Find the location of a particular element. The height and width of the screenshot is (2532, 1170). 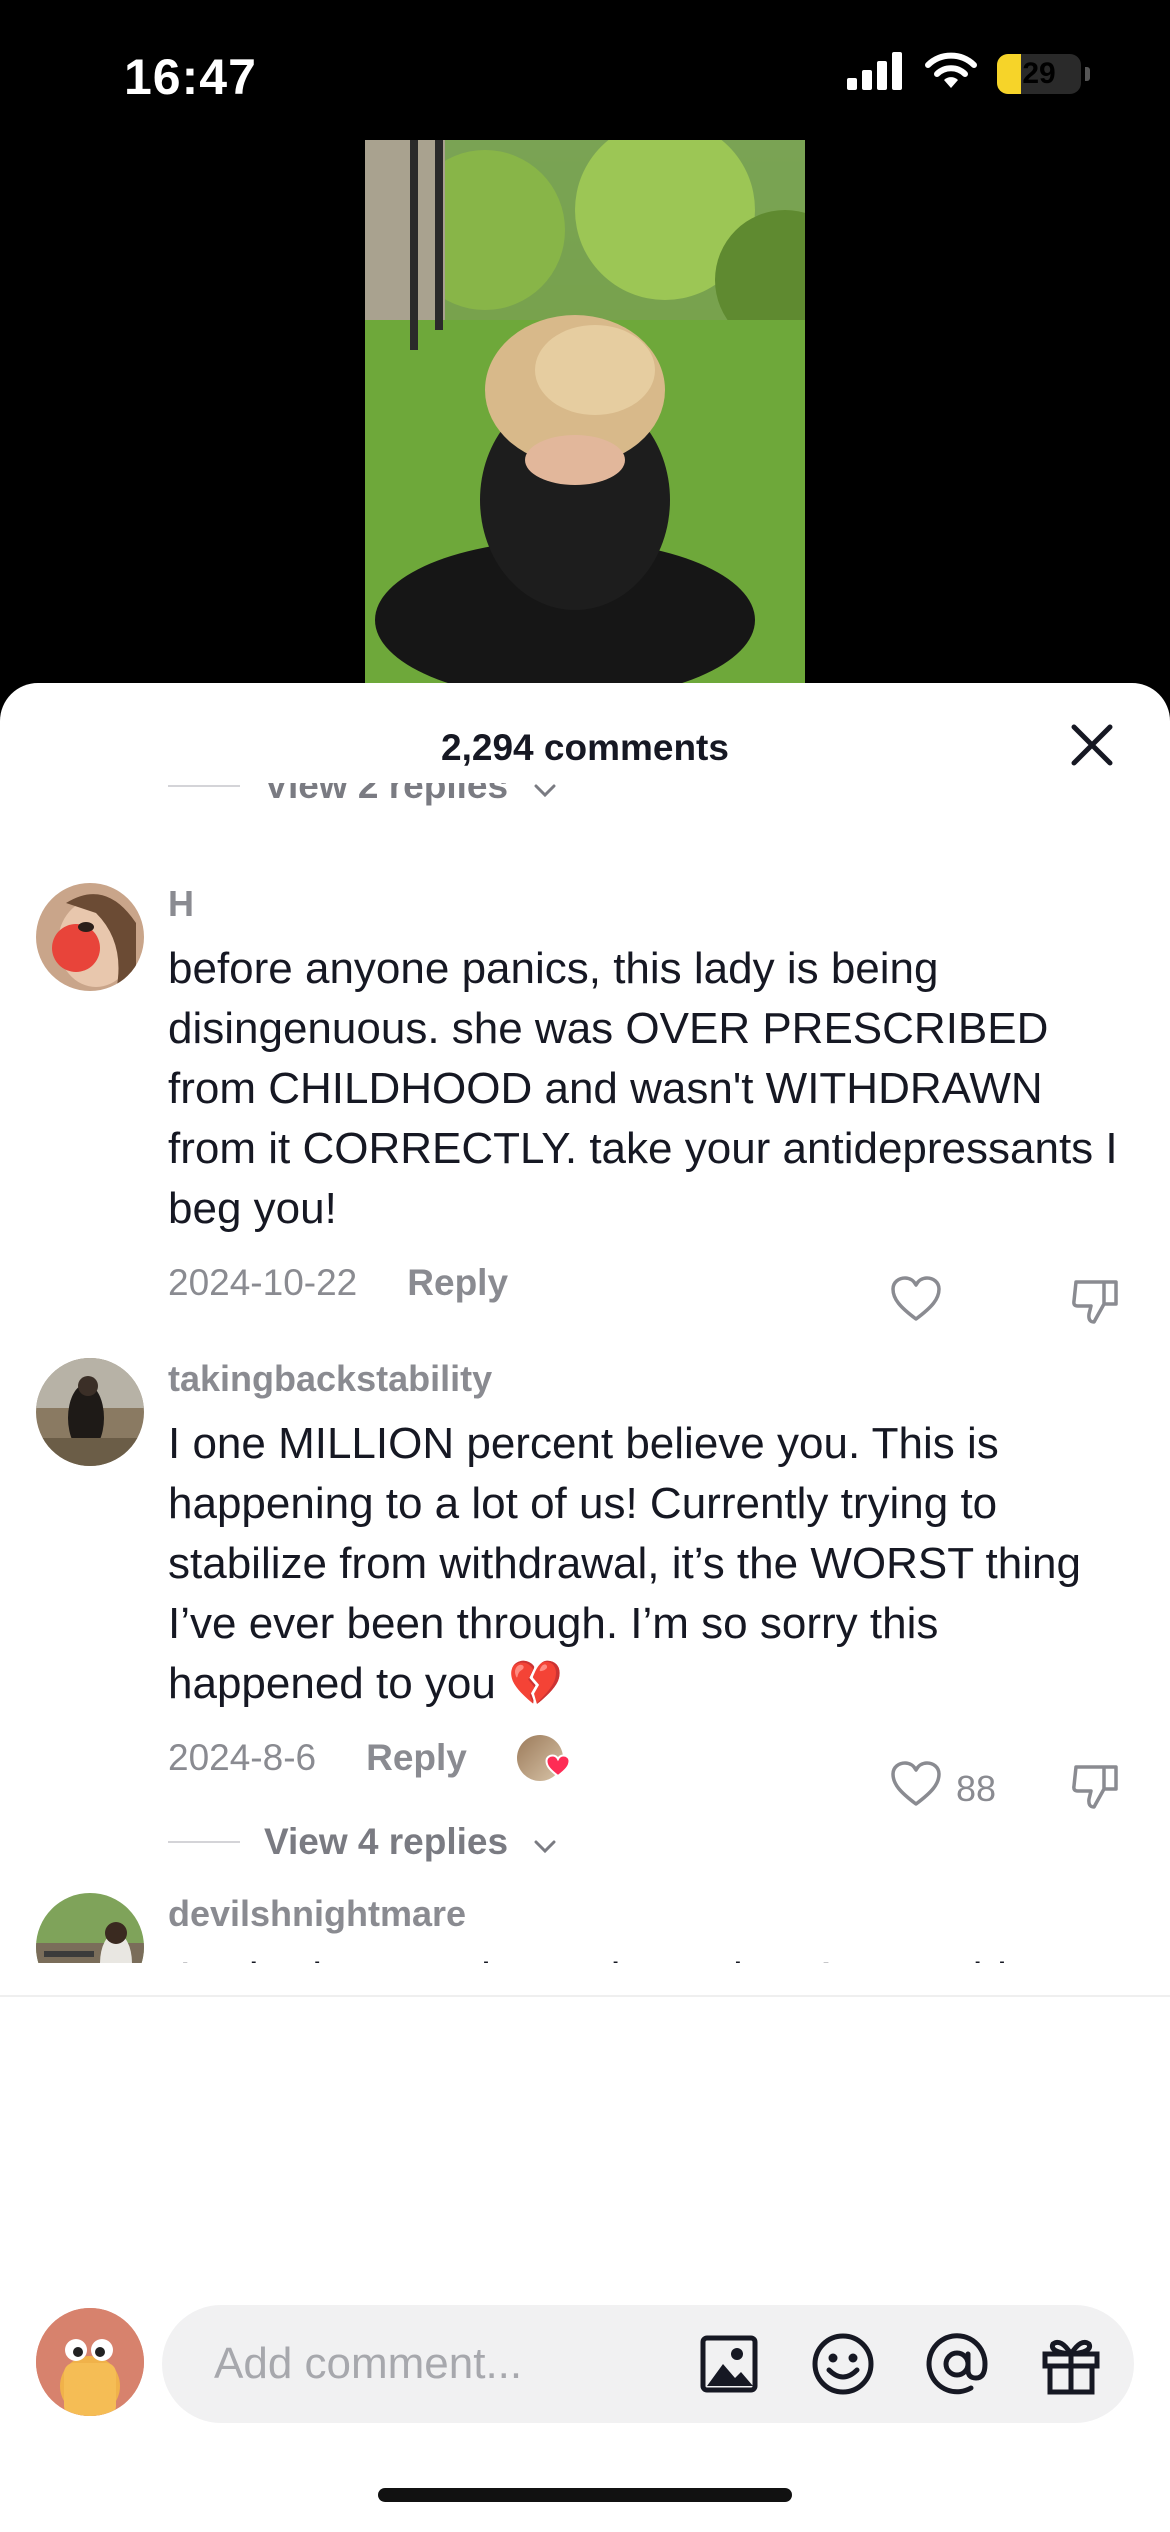

comment-actions: 88 is located at coordinates (1005, 1788).